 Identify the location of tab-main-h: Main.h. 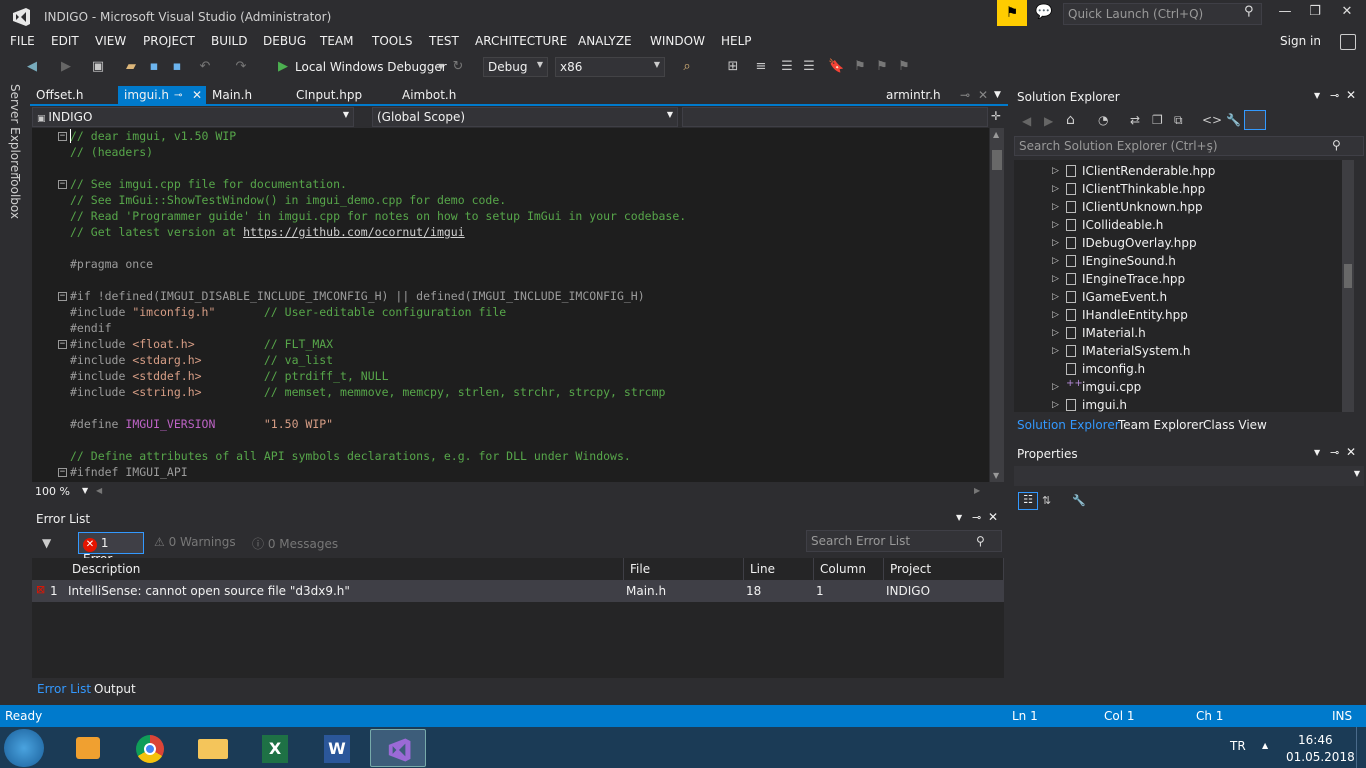
(248, 95).